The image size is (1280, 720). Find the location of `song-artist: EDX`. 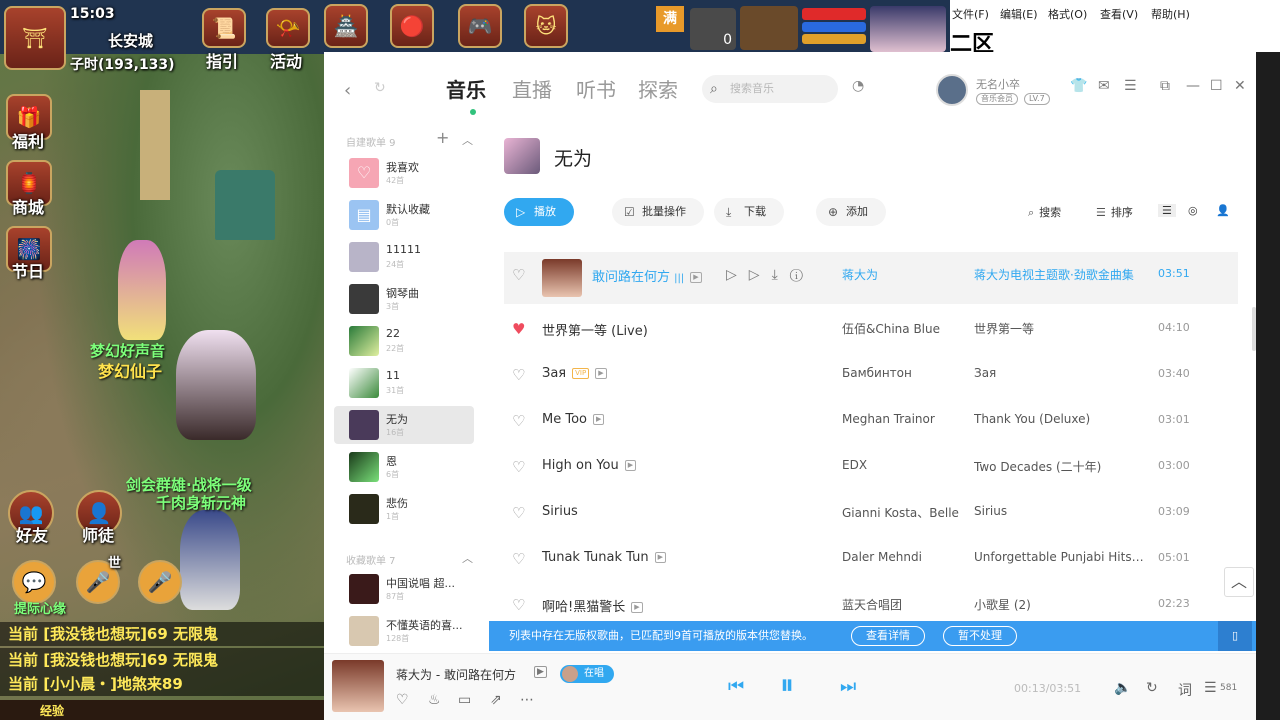

song-artist: EDX is located at coordinates (854, 465).